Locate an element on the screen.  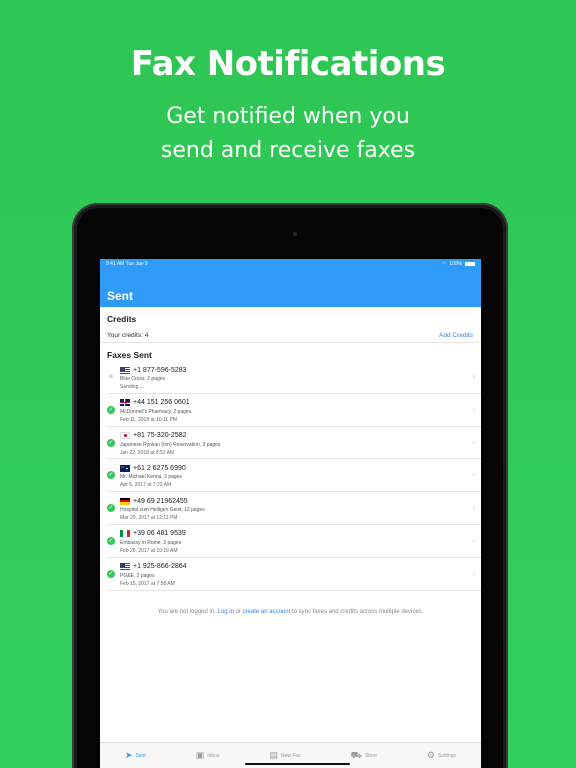
promo-headline: Fax Notifications is located at coordinates (288, 64).